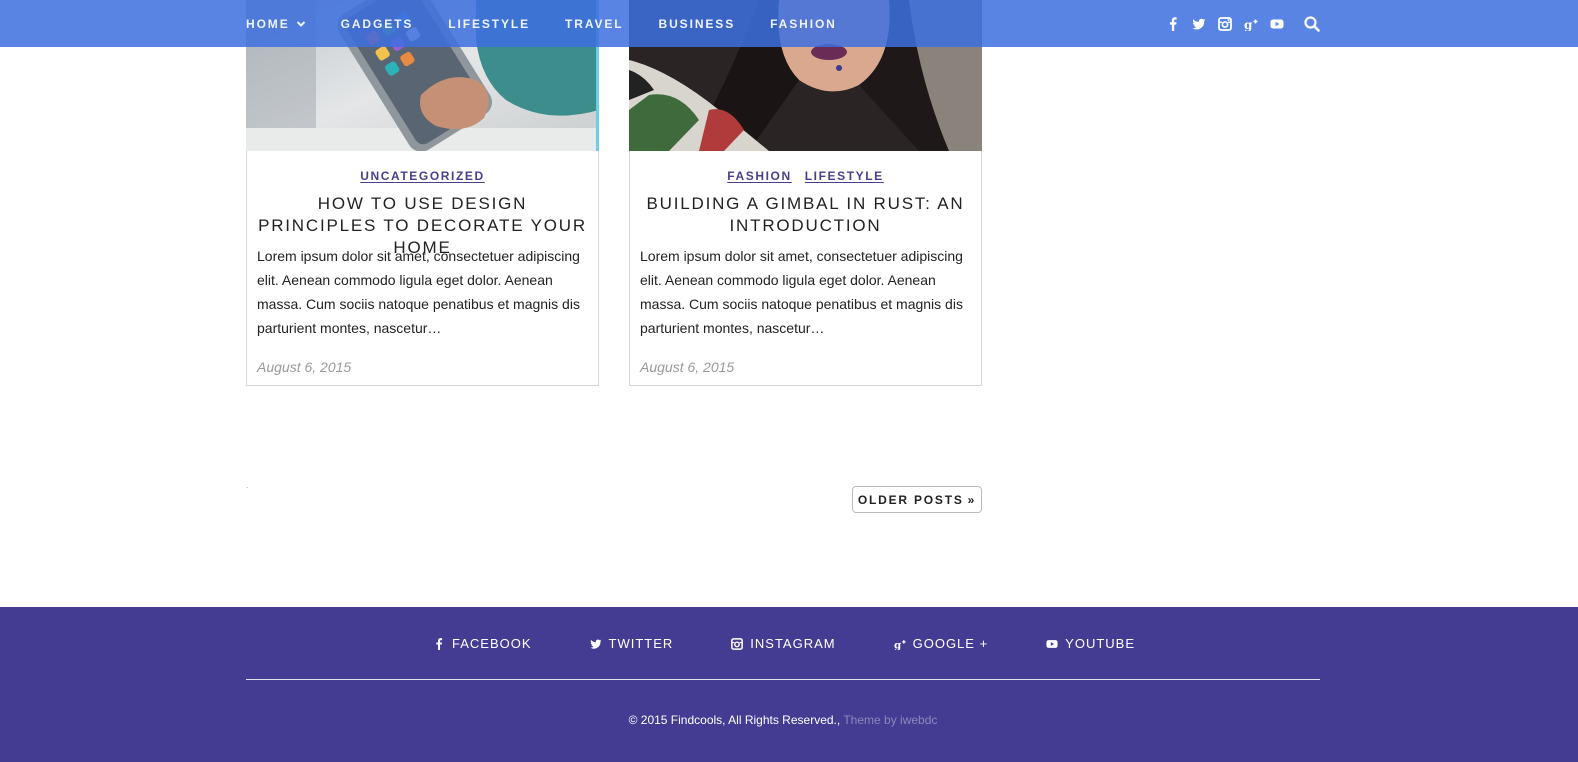 Image resolution: width=1578 pixels, height=762 pixels. I want to click on footer-link-facebook: FACEBOOK, so click(482, 643).